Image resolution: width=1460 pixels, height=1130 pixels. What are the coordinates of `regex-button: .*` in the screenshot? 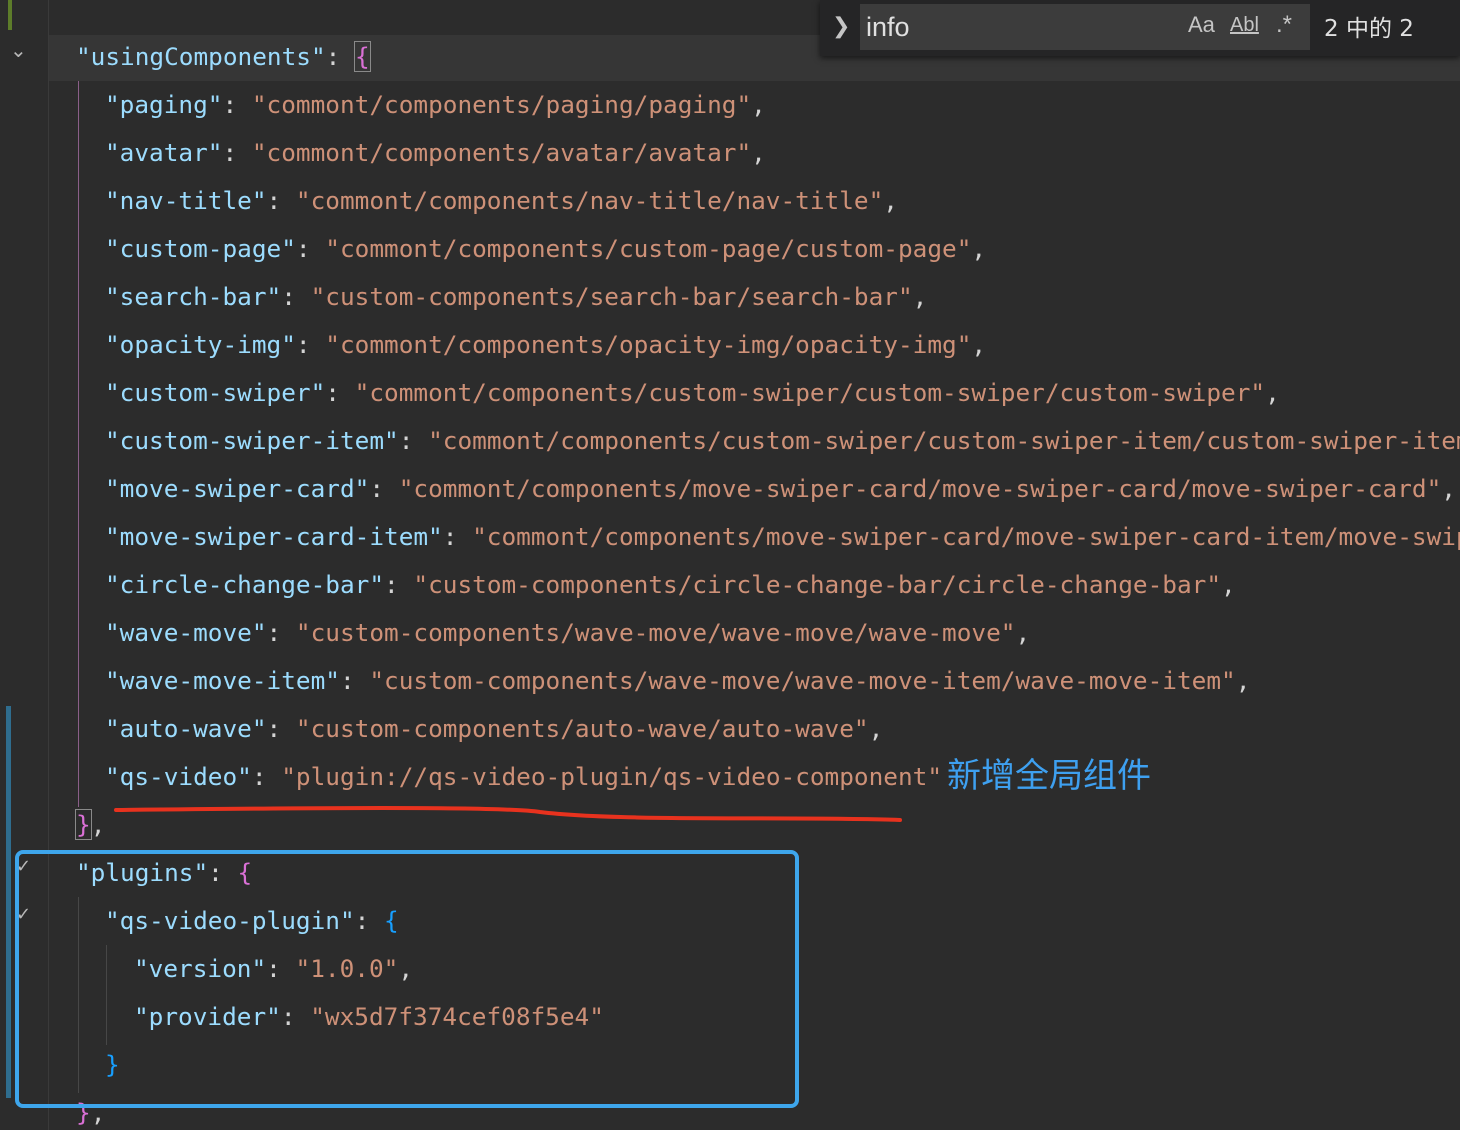 It's located at (1284, 25).